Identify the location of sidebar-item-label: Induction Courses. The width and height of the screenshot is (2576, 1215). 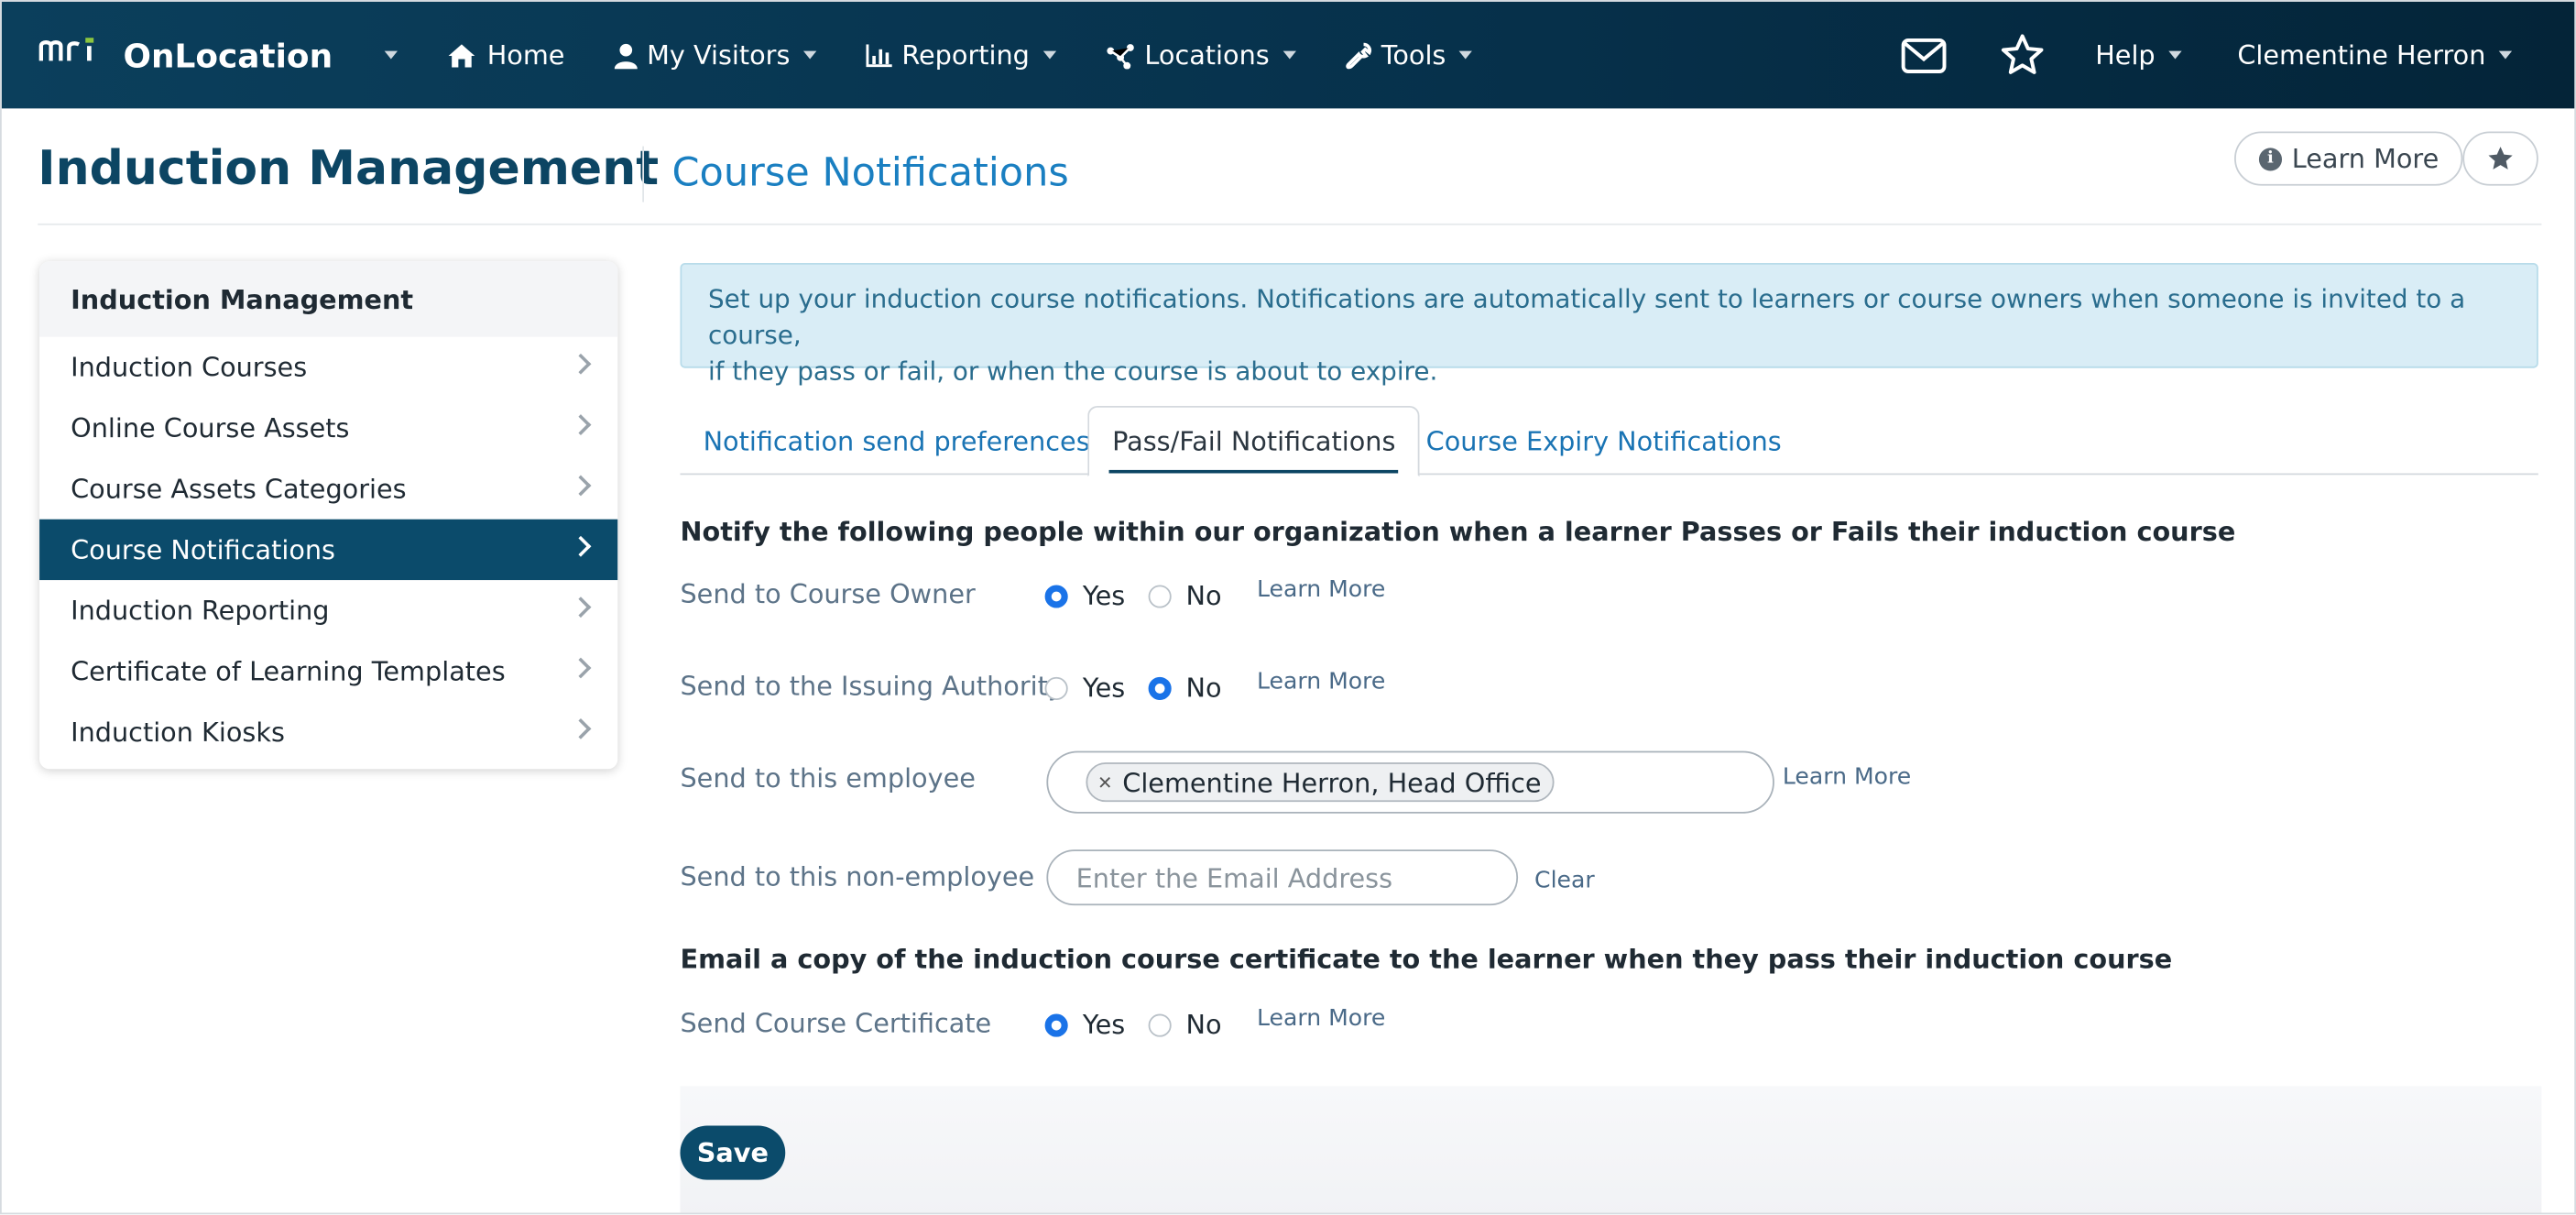
(190, 367).